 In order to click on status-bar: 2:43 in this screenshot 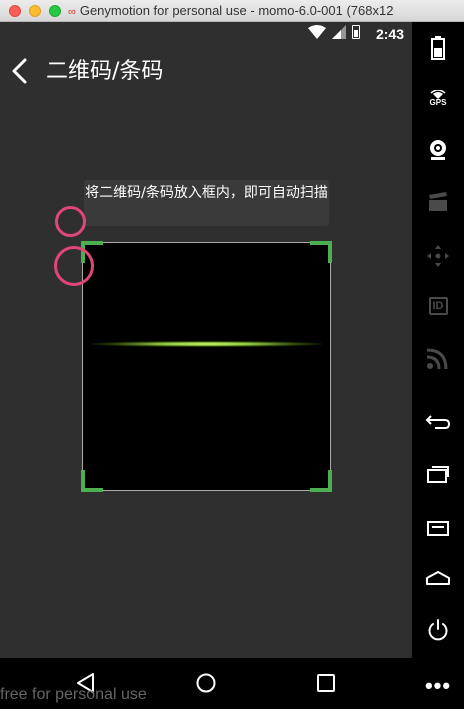, I will do `click(206, 34)`.